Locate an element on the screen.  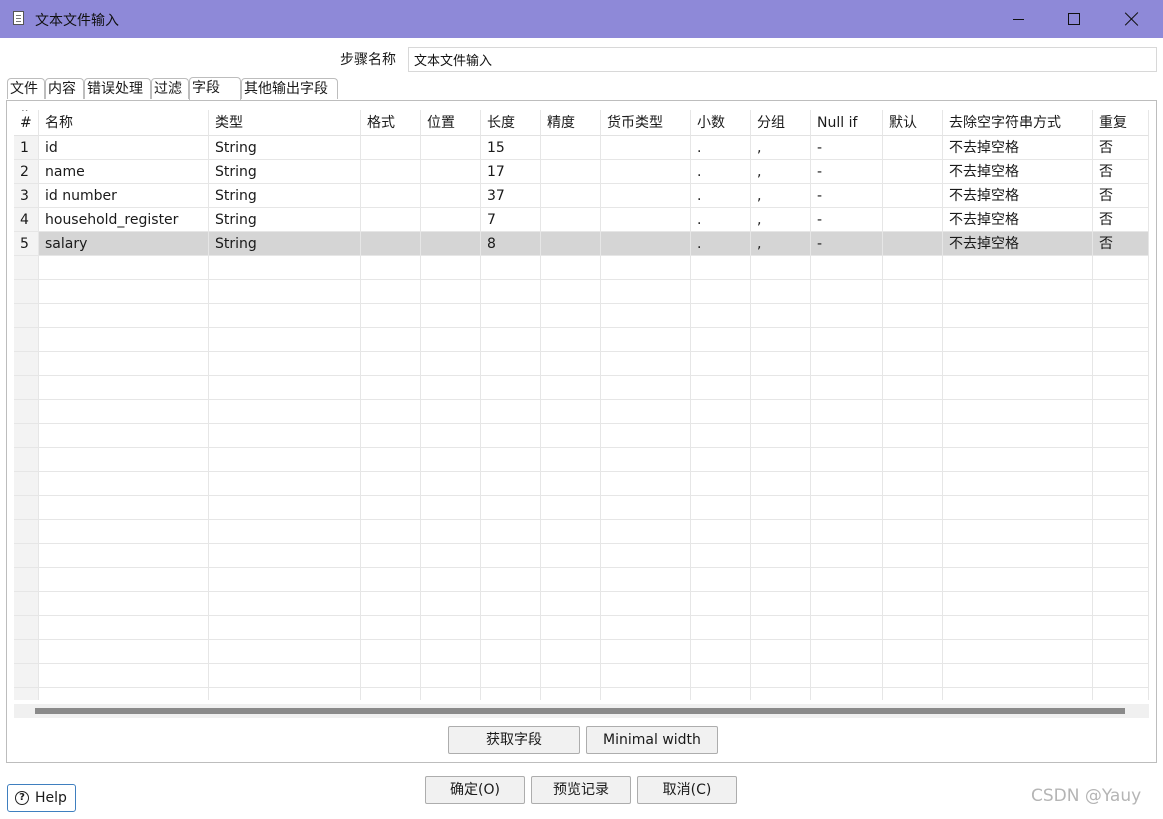
column-header-length: 长度 is located at coordinates (511, 123).